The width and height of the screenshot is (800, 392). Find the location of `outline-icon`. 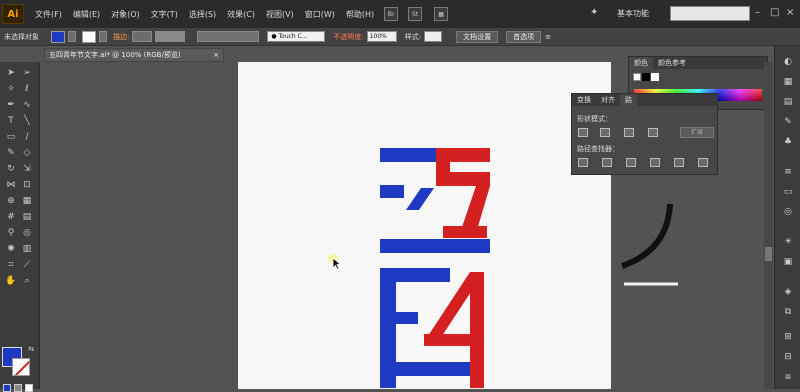

outline-icon is located at coordinates (679, 162).